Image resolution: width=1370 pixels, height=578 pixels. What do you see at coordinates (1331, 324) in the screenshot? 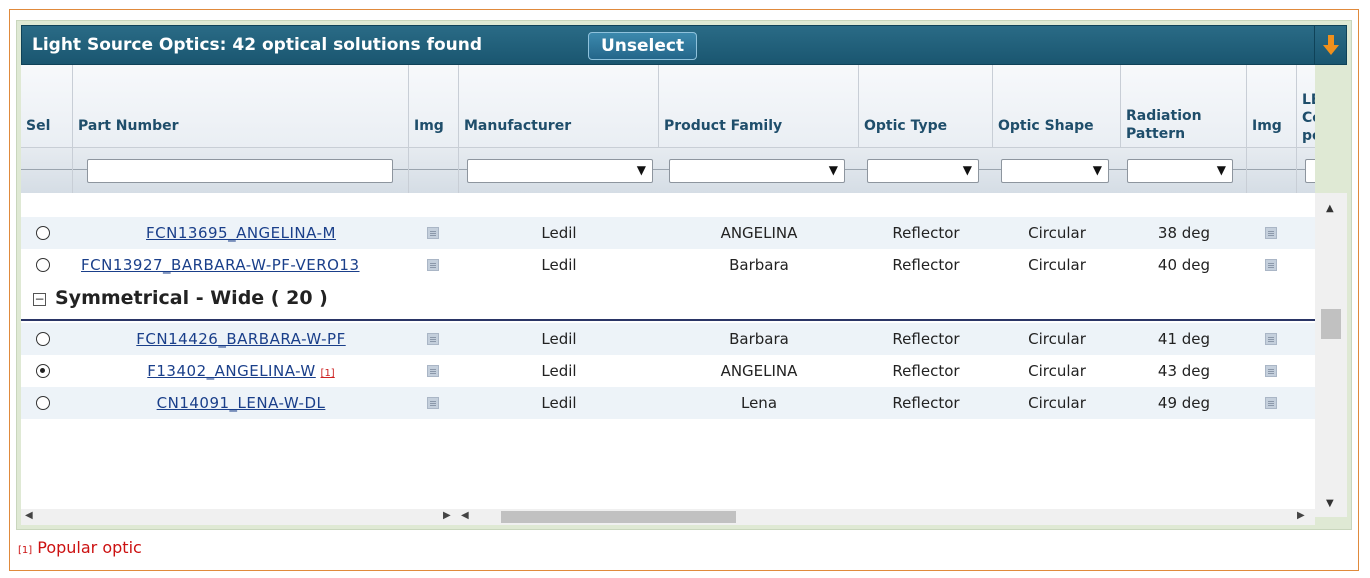
I see `vertical-scroll-thumb` at bounding box center [1331, 324].